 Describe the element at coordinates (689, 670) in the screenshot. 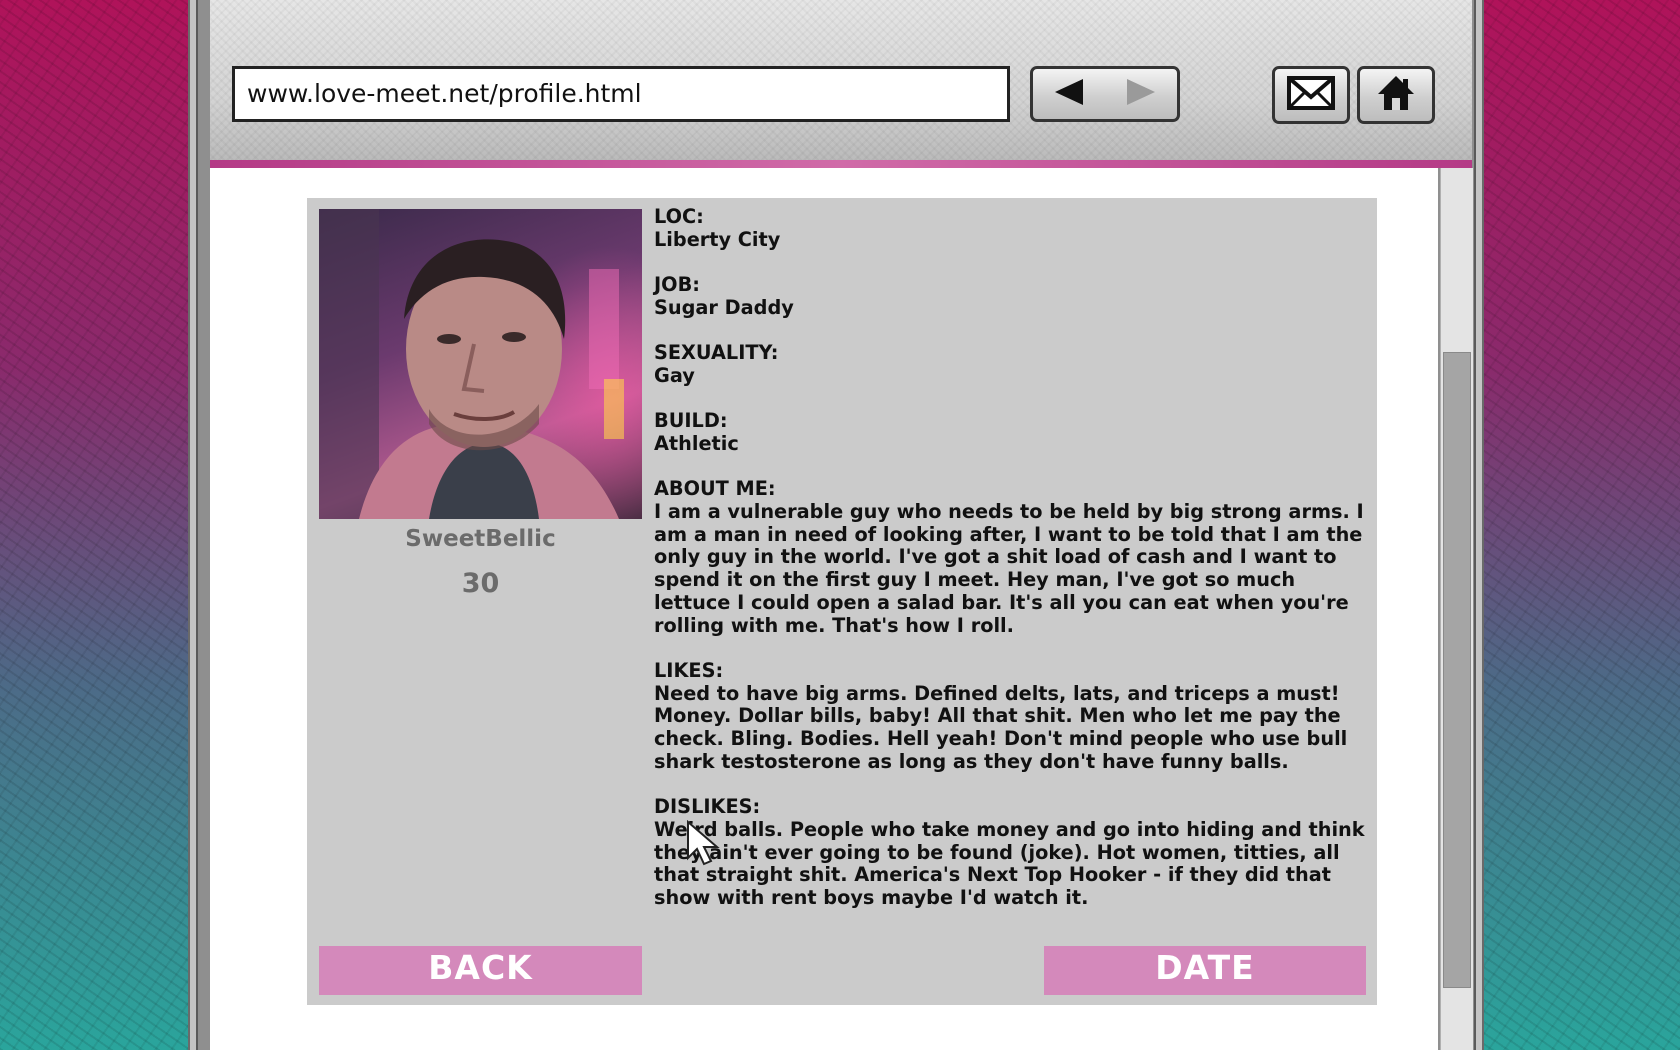

I see `detail-label: LIKES:` at that location.